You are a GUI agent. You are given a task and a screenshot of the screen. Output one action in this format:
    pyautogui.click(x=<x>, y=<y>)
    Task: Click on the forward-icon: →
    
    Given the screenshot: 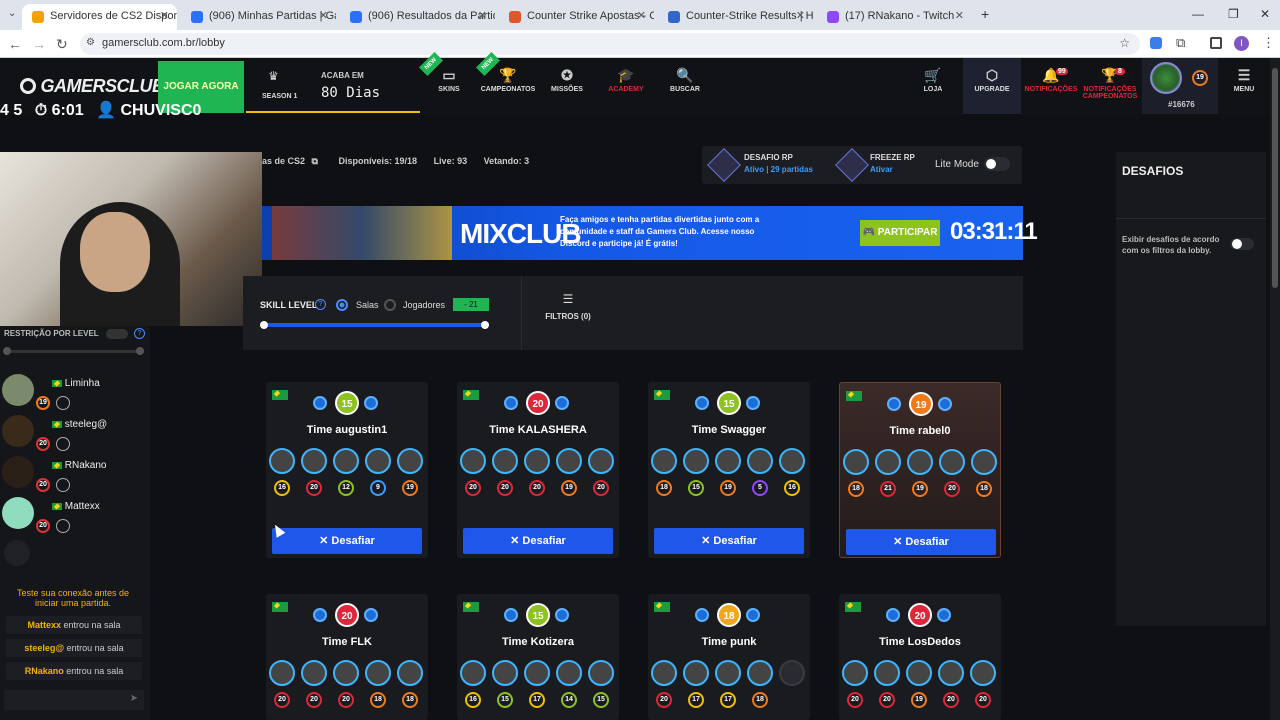 What is the action you would take?
    pyautogui.click(x=39, y=44)
    